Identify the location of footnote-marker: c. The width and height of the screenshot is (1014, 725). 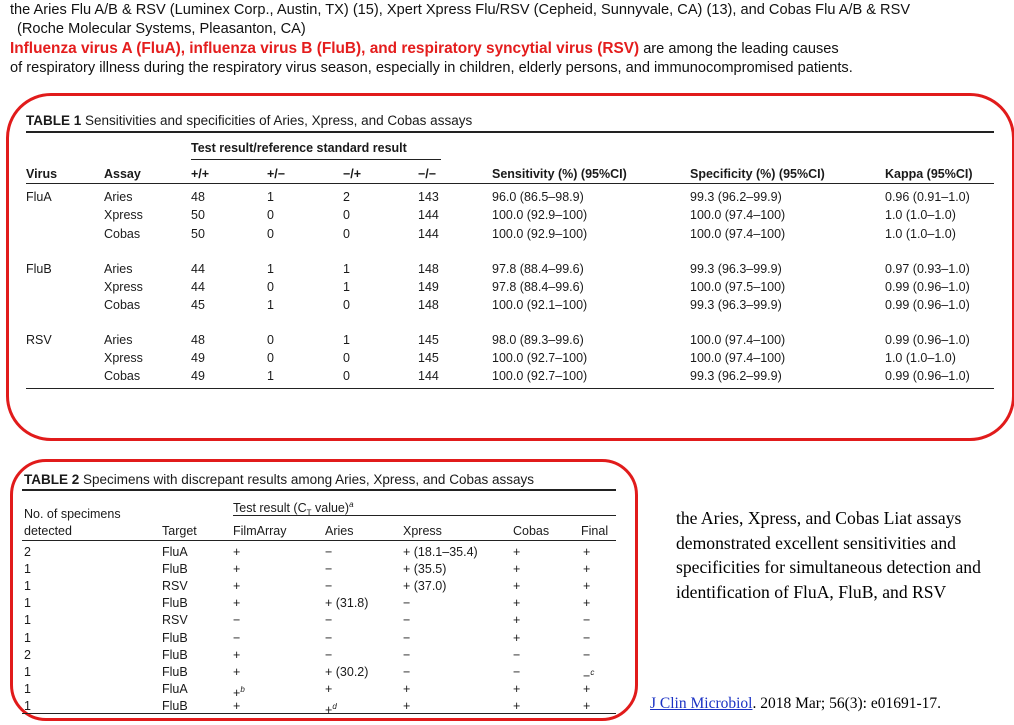
(592, 672).